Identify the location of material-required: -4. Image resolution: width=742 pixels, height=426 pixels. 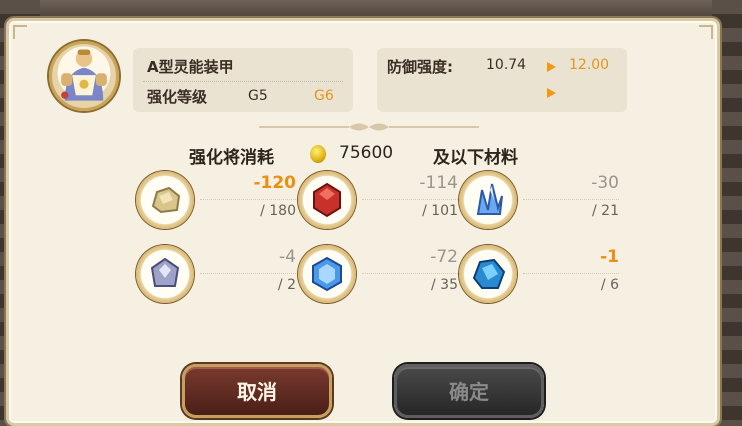
(287, 257).